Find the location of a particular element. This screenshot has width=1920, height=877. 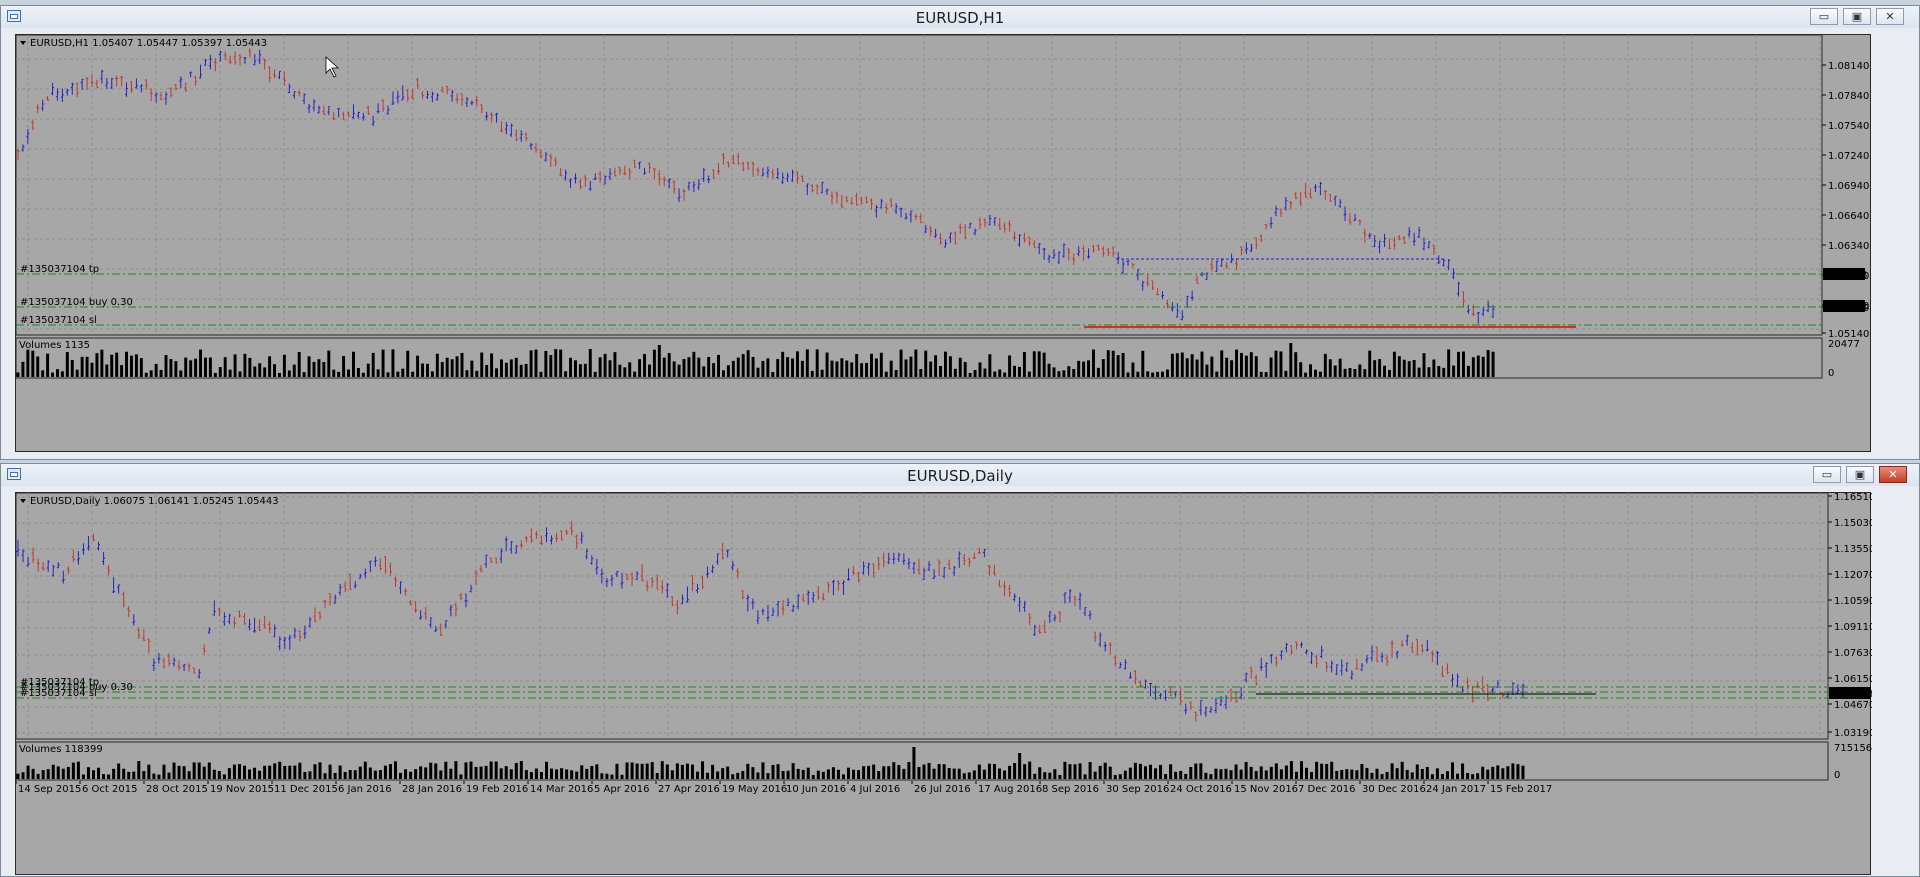

date-axis-label: 27 Apr 2016 is located at coordinates (689, 789).